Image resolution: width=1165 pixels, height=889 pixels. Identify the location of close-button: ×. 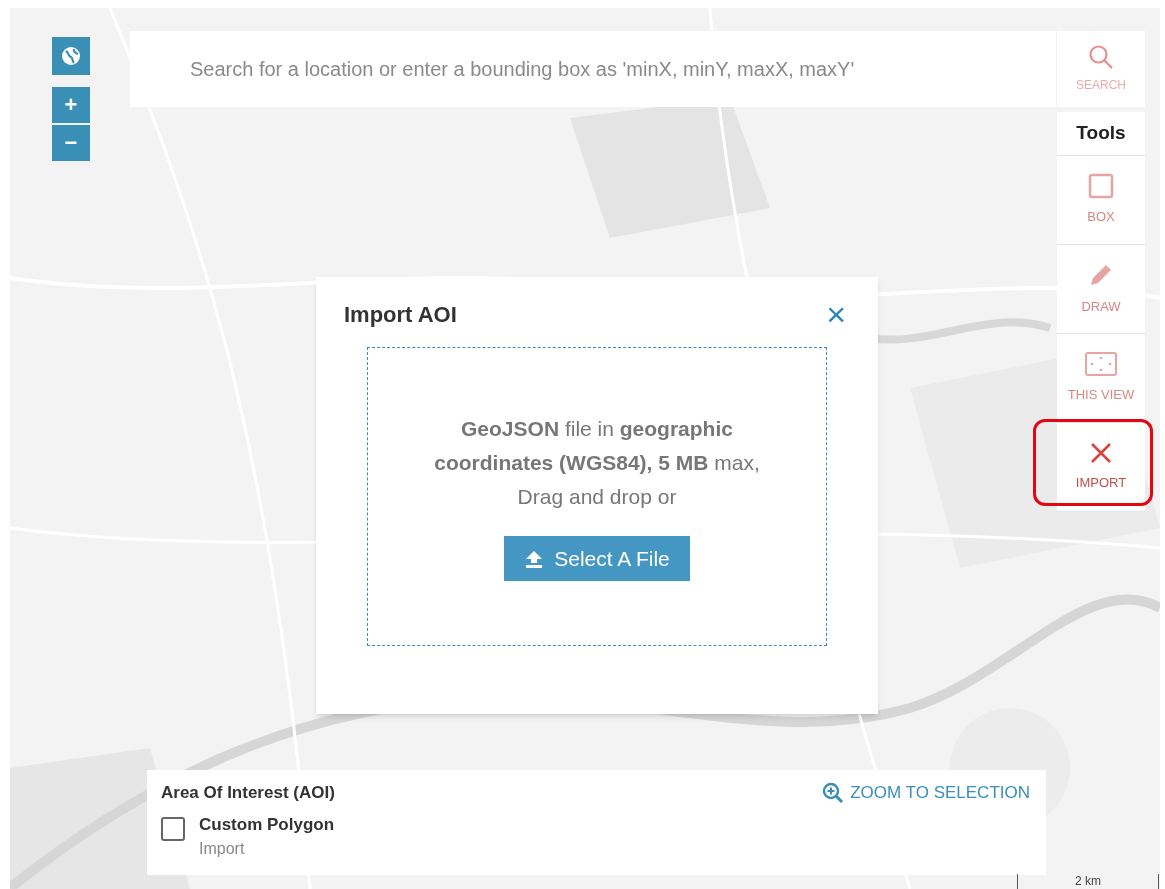
(836, 314).